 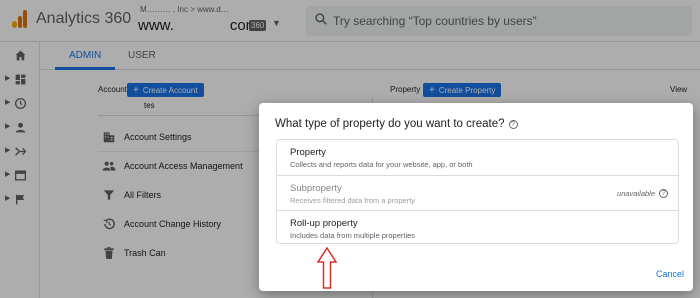 What do you see at coordinates (327, 268) in the screenshot?
I see `annotation-arrow-up-icon` at bounding box center [327, 268].